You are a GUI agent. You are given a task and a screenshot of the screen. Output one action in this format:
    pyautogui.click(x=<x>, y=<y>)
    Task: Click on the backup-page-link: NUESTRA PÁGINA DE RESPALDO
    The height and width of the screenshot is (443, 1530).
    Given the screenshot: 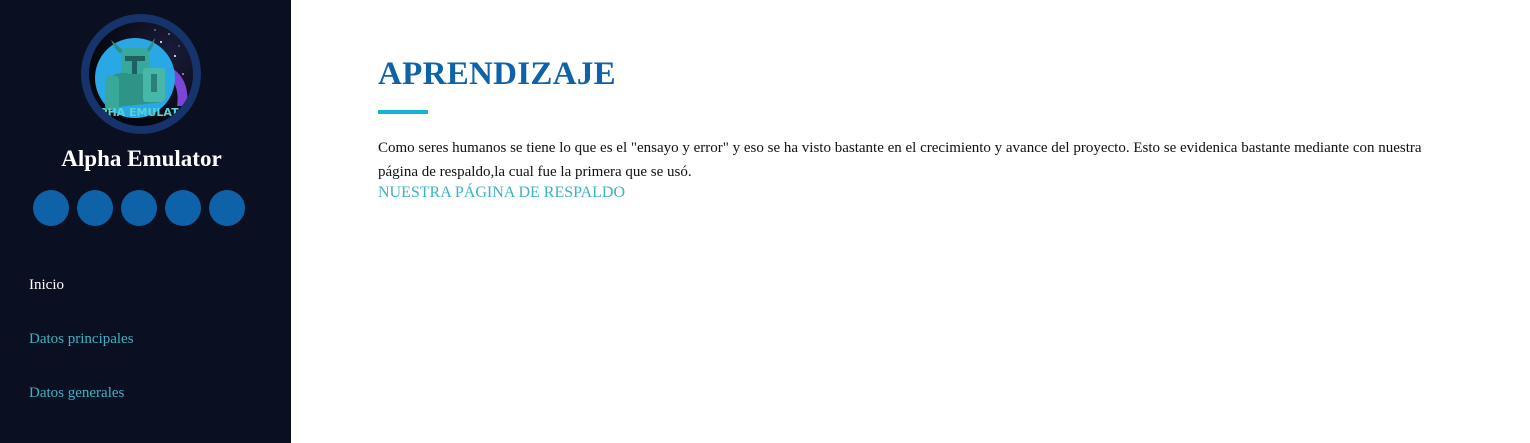 What is the action you would take?
    pyautogui.click(x=501, y=193)
    